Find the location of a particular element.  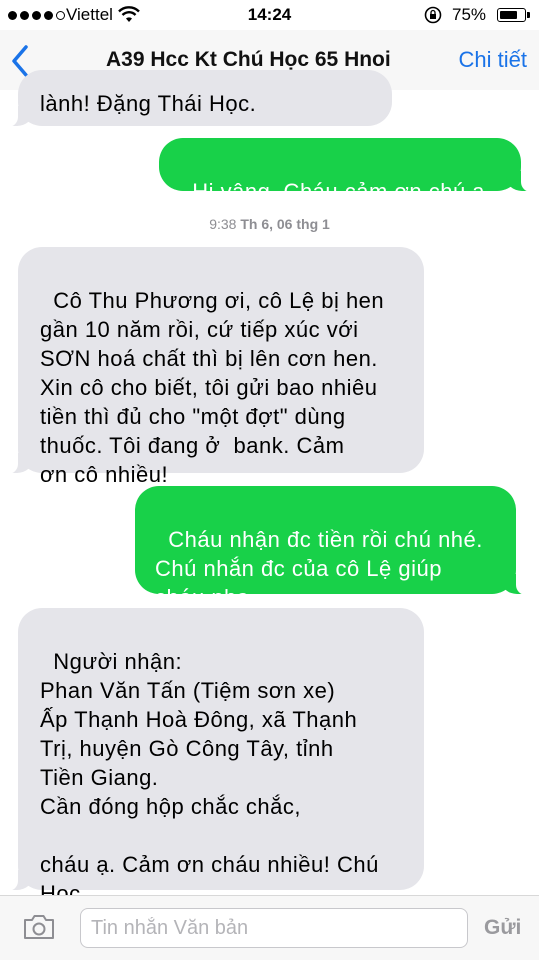

message-text: lành! Đặng Thái Học. is located at coordinates (148, 103).